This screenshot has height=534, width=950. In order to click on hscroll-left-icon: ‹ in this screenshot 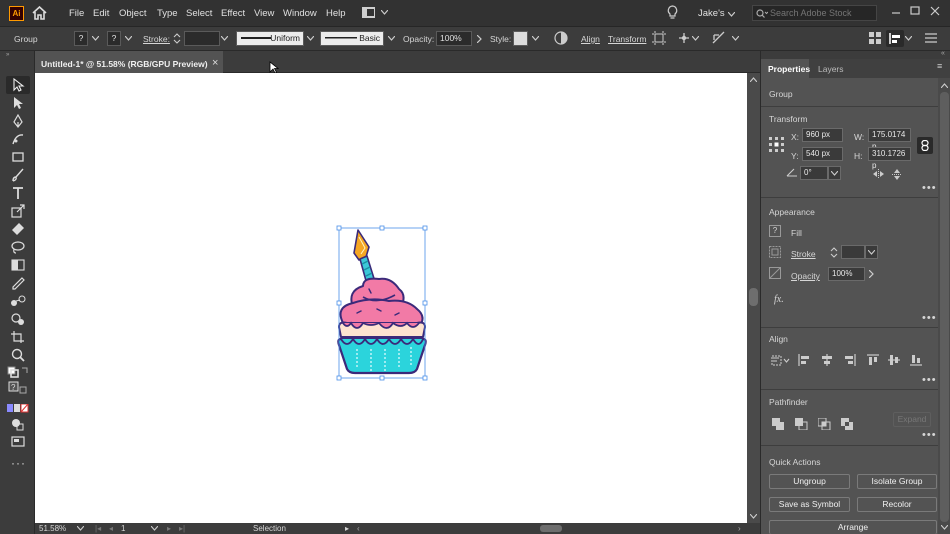, I will do `click(358, 528)`.